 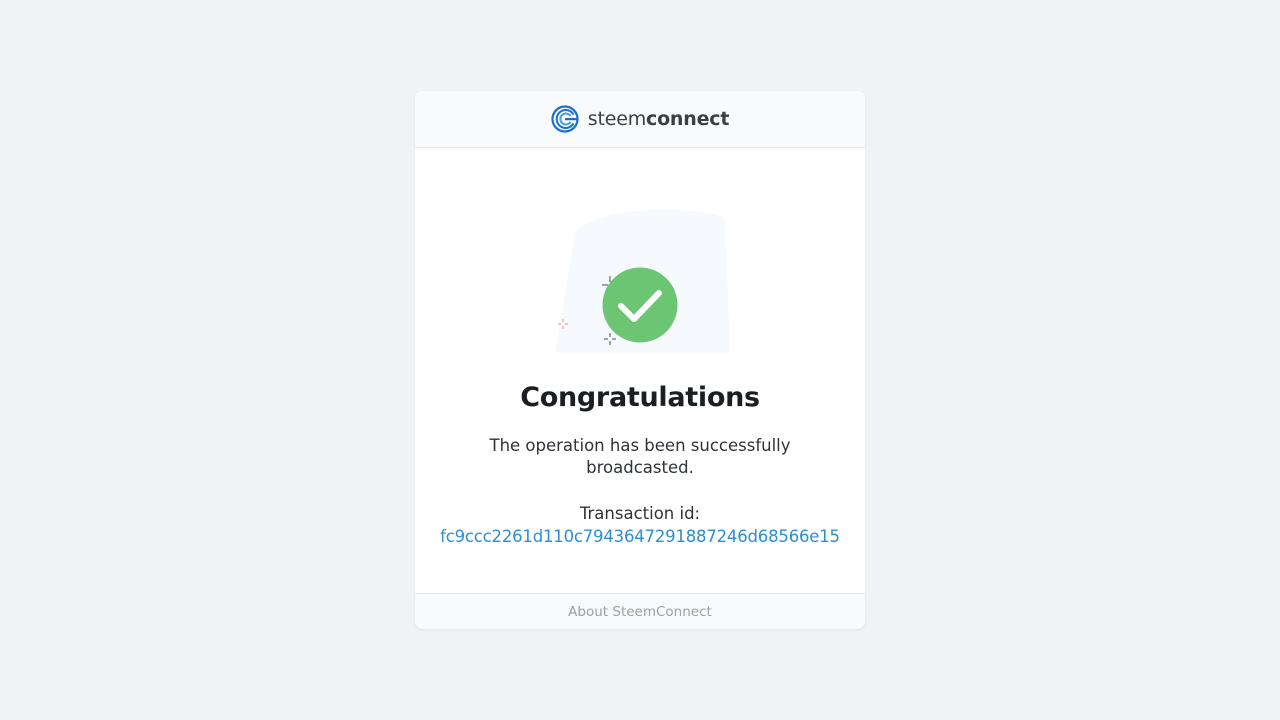 I want to click on about-link: About SteemConnect, so click(x=640, y=612).